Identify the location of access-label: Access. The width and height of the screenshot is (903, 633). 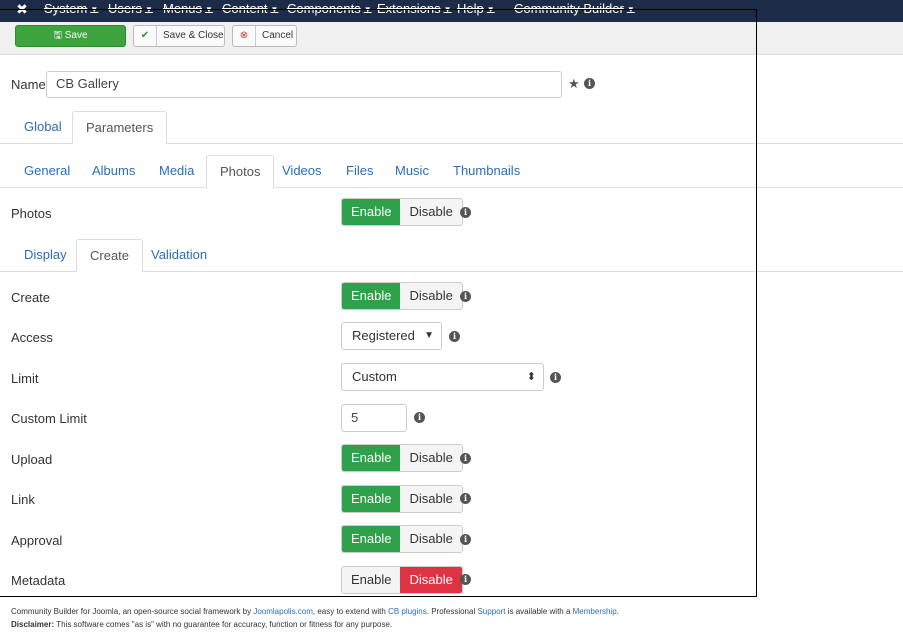
(32, 337).